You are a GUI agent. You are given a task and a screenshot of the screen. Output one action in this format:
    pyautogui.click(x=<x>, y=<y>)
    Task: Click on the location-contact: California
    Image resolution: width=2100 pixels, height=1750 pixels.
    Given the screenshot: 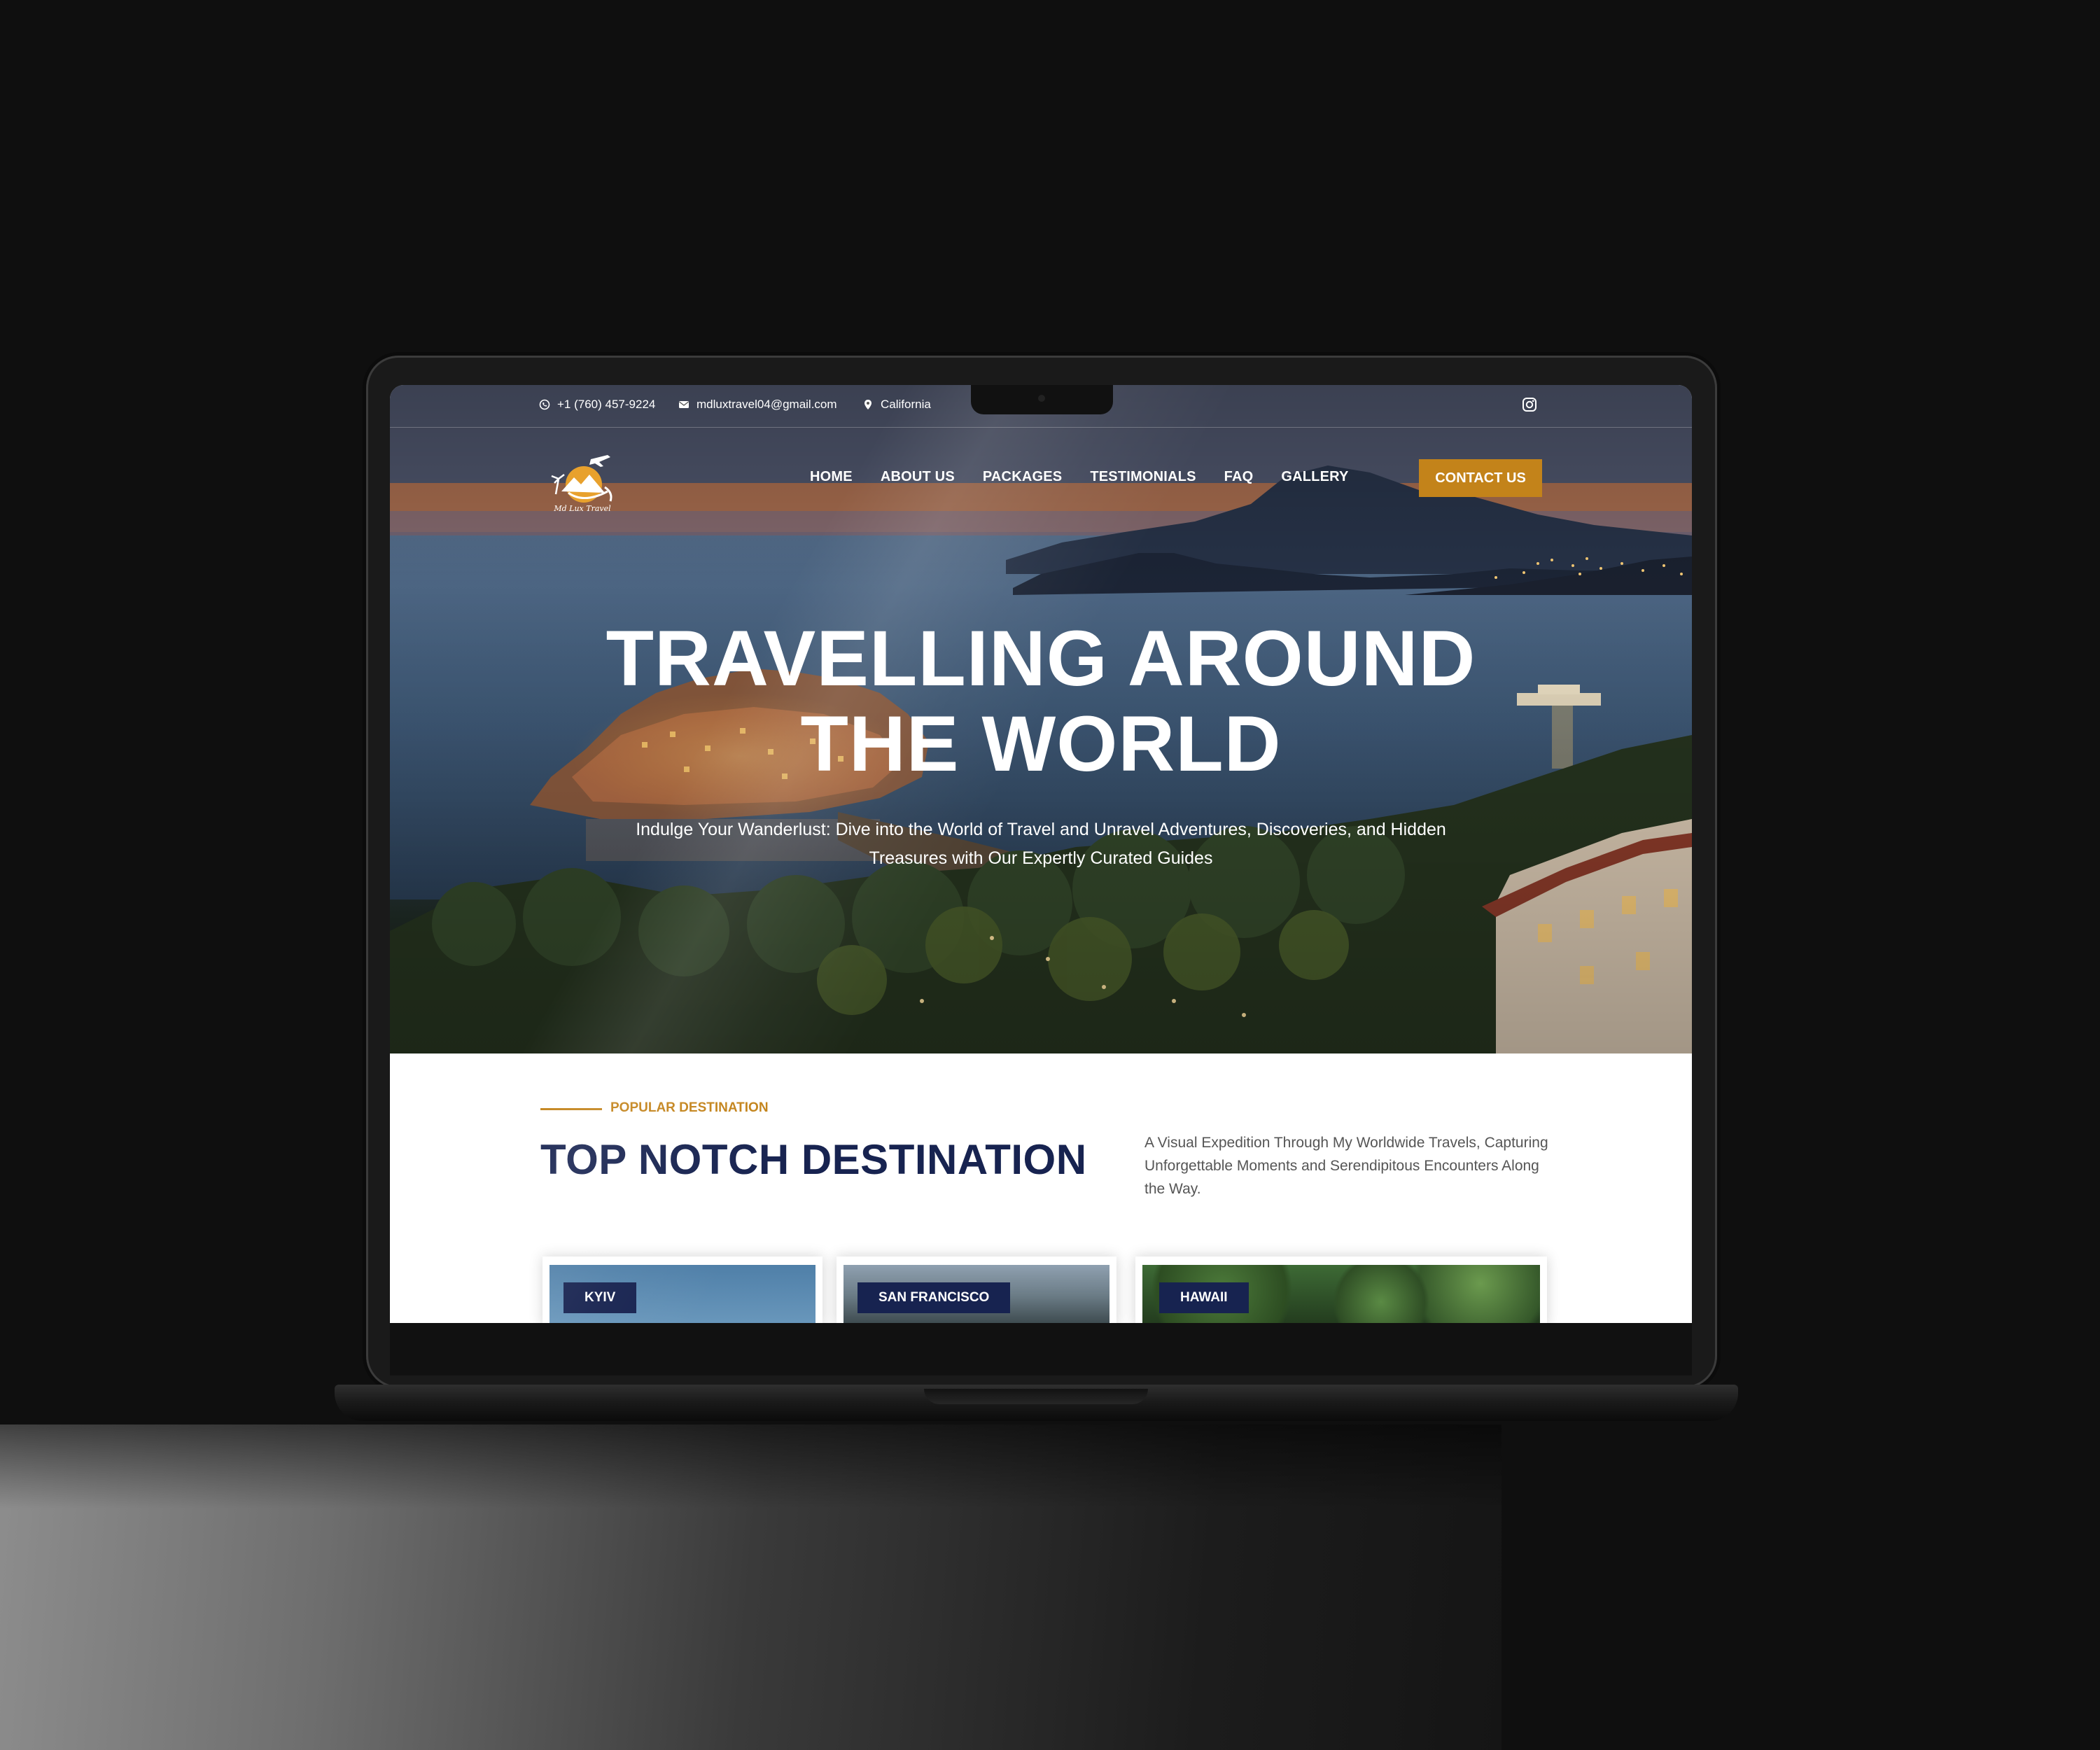 What is the action you would take?
    pyautogui.click(x=896, y=405)
    